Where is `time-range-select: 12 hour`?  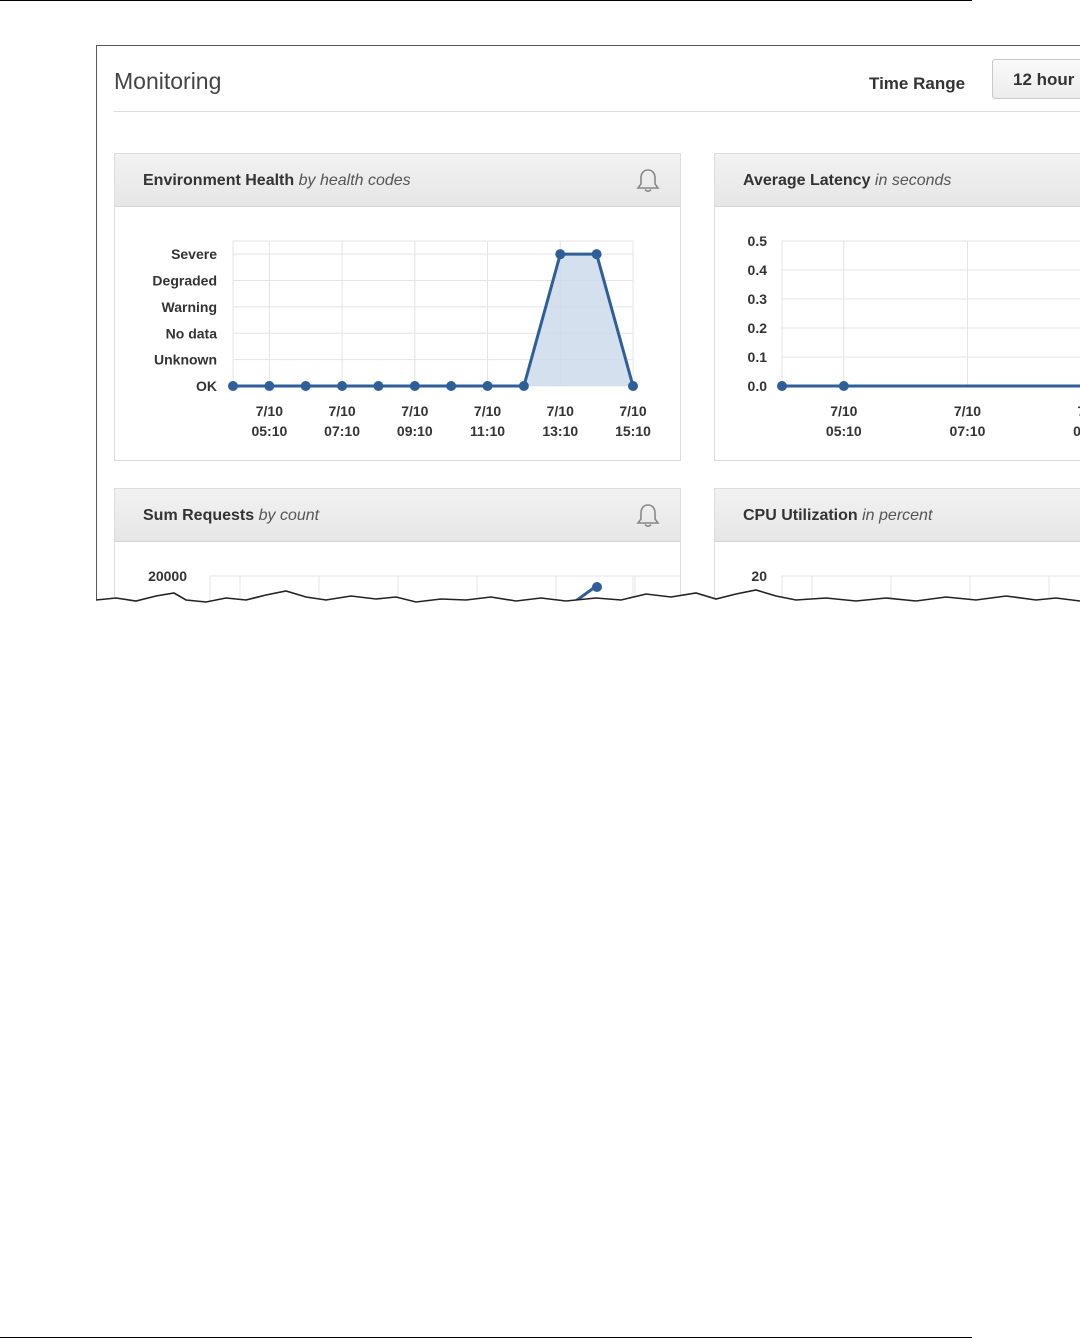 time-range-select: 12 hour is located at coordinates (1036, 79).